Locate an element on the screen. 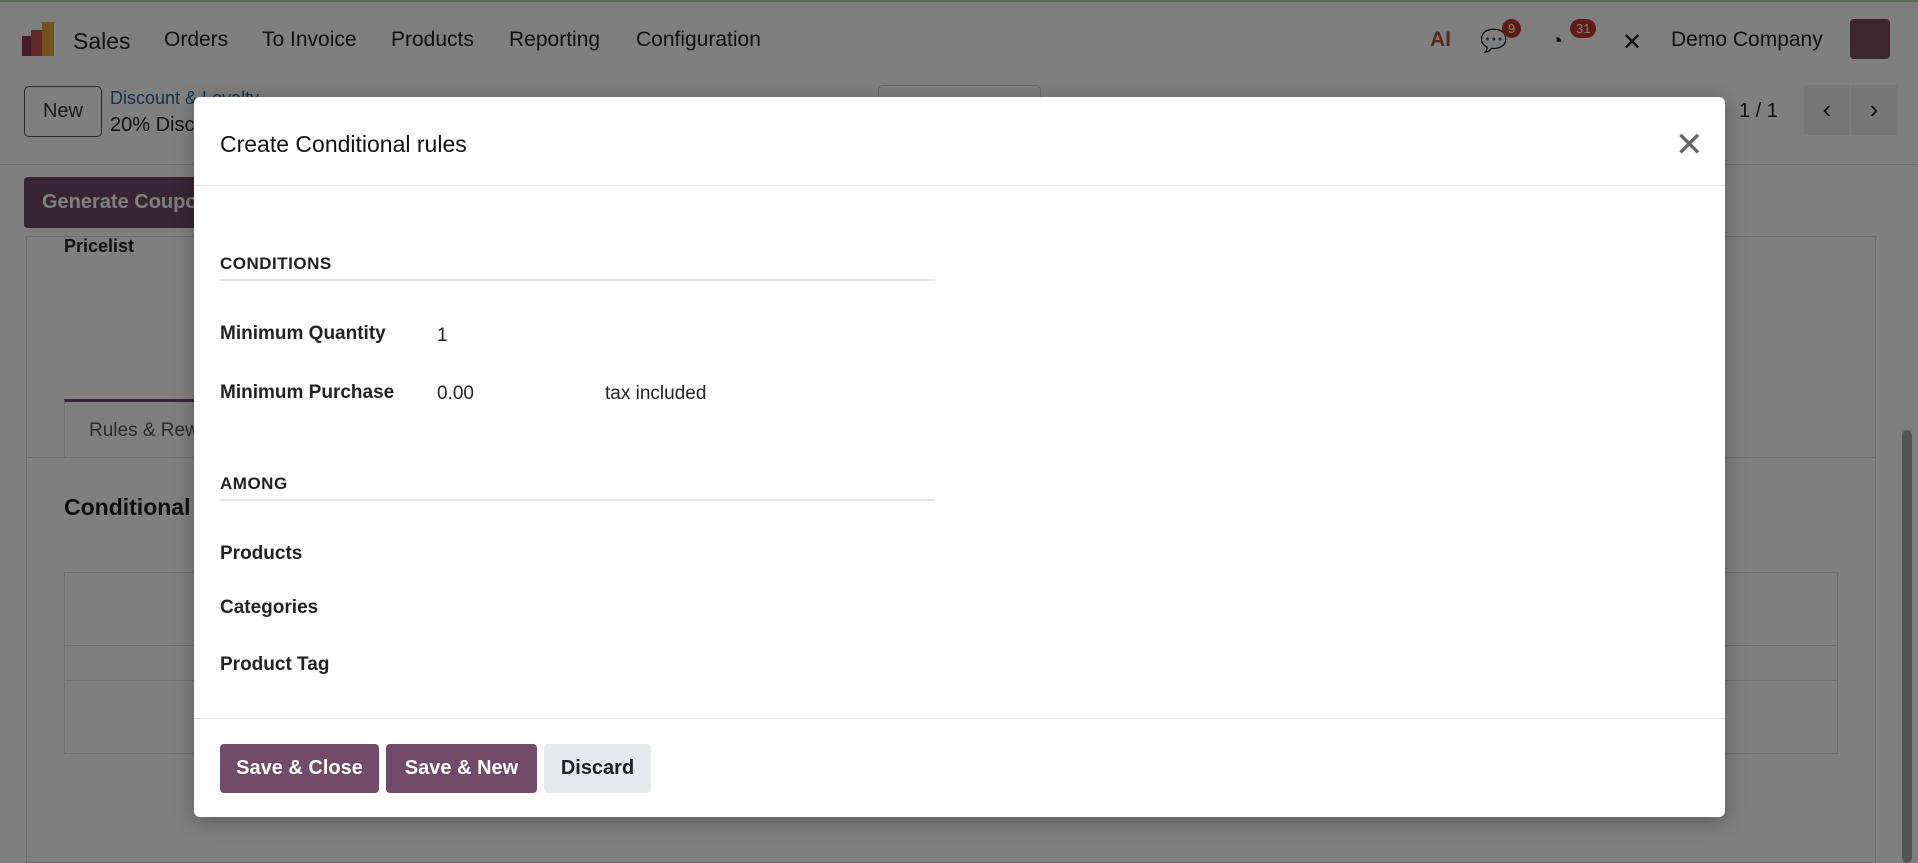 The height and width of the screenshot is (863, 1918). tax-mode-select: tax included is located at coordinates (655, 394).